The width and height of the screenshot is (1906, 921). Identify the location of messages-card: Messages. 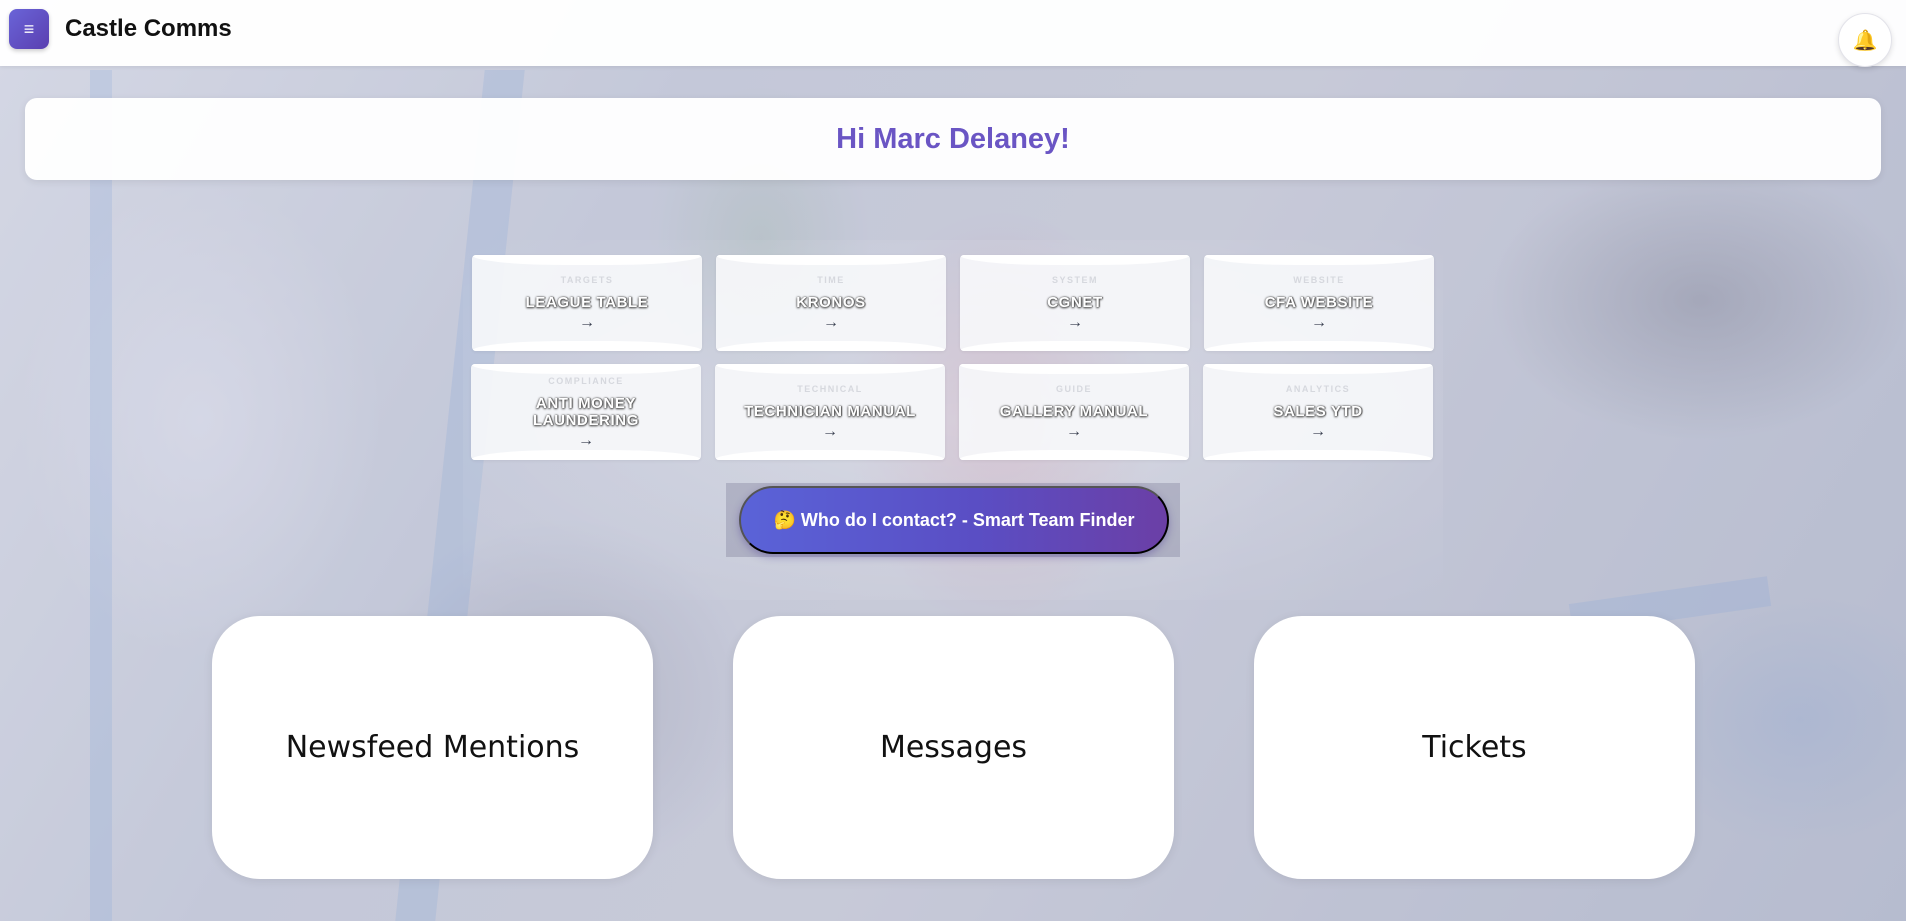
(953, 747).